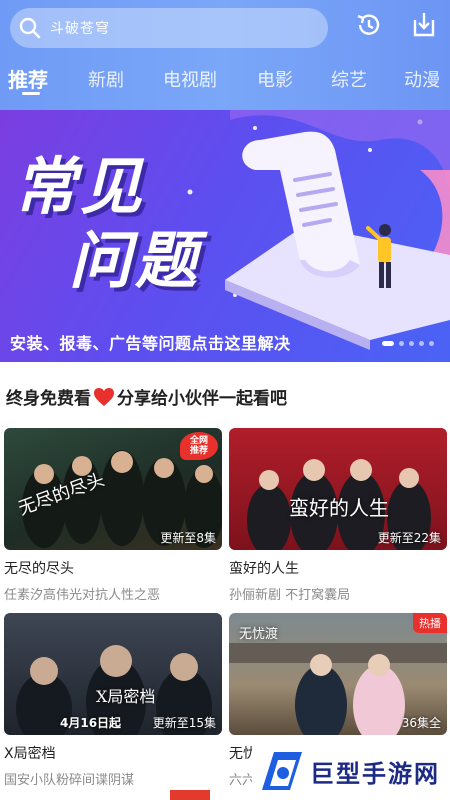 The height and width of the screenshot is (800, 450). What do you see at coordinates (422, 79) in the screenshot?
I see `tab-anime: 动漫` at bounding box center [422, 79].